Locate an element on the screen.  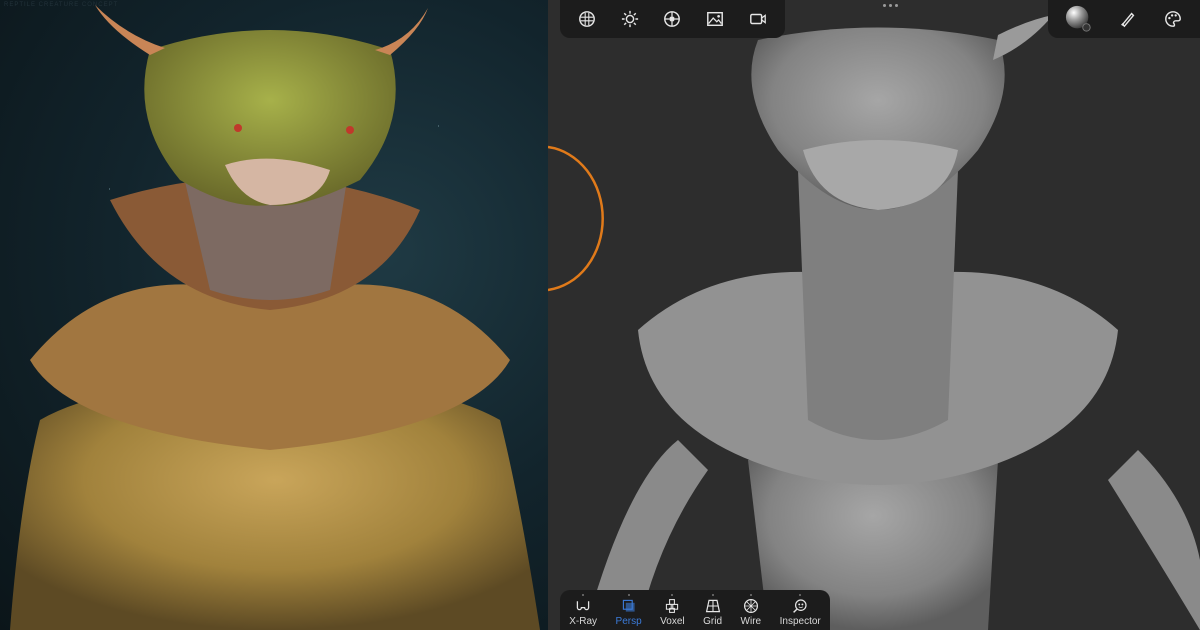
camera-icon is located at coordinates (757, 19).